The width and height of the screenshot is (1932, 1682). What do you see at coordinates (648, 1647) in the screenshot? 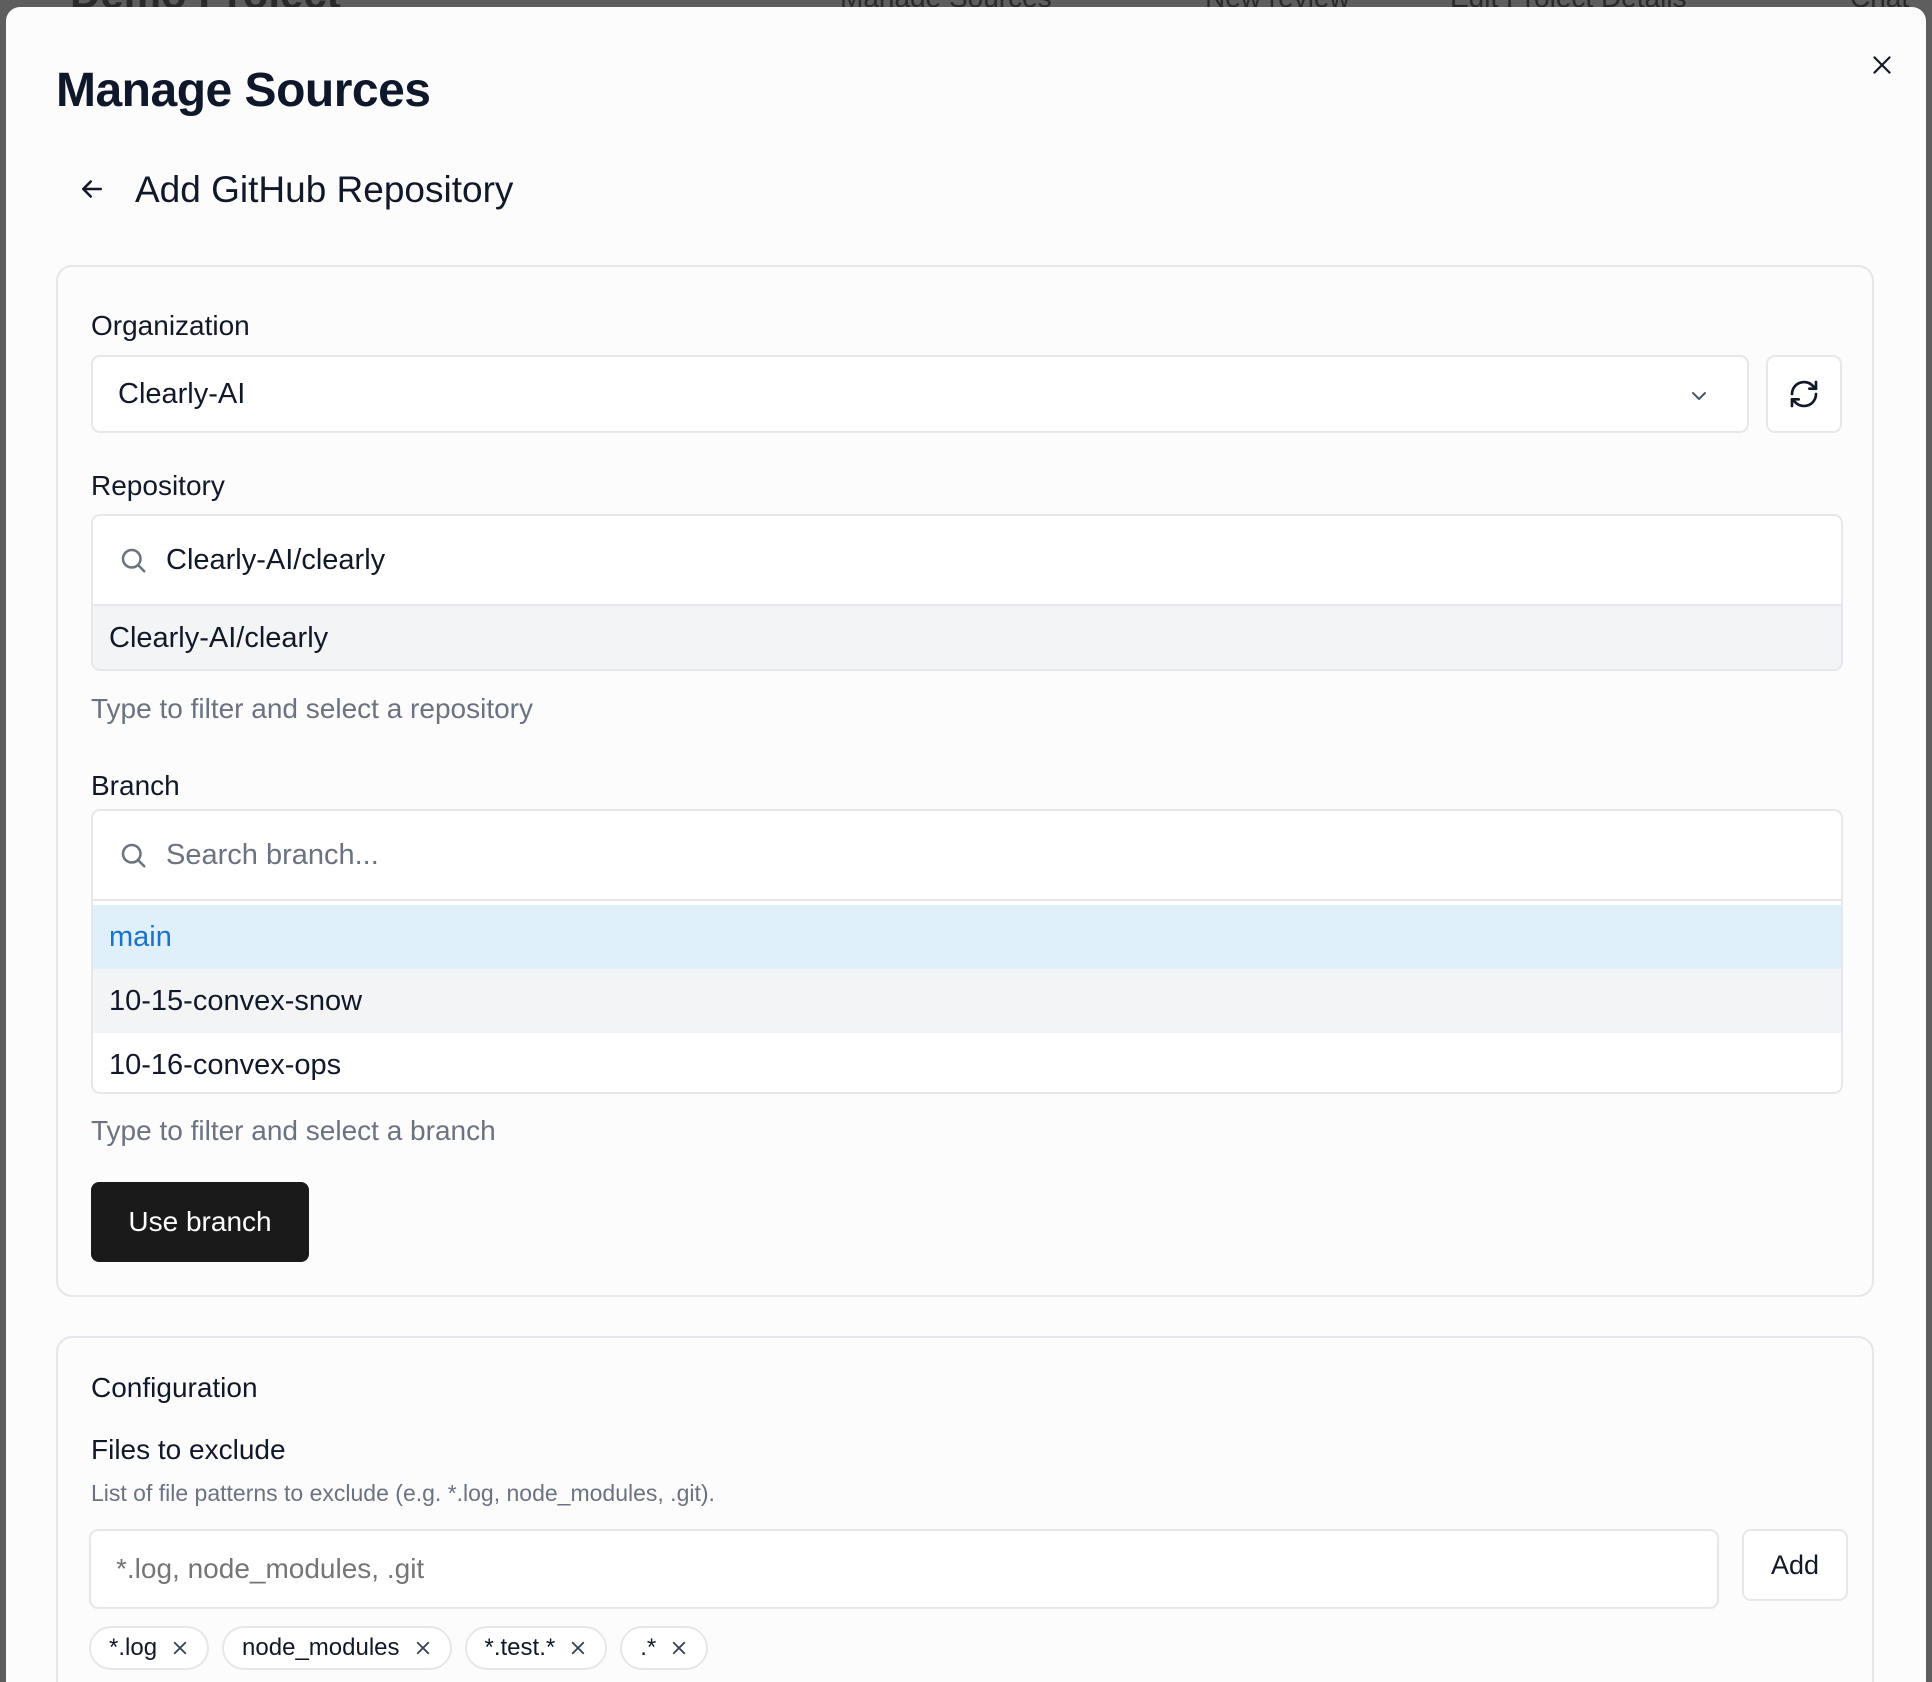
I see `tag-label: .*` at bounding box center [648, 1647].